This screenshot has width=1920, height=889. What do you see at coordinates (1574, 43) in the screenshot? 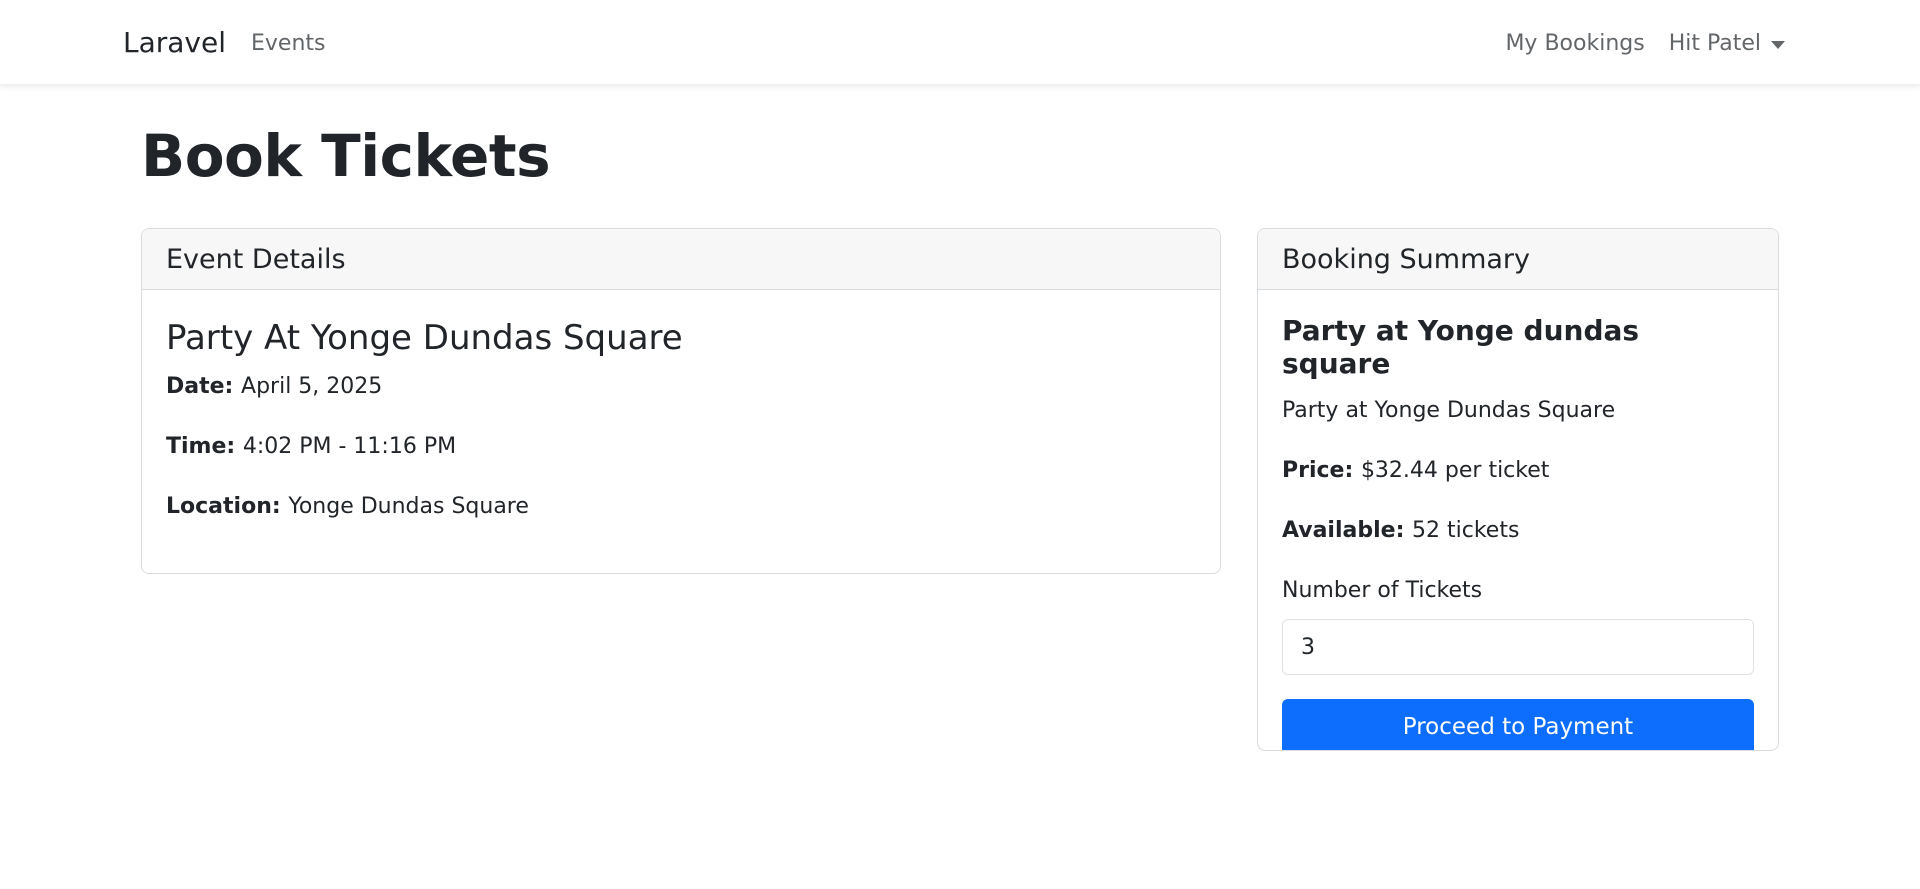
I see `nav-link-my-bookings: My Bookings` at bounding box center [1574, 43].